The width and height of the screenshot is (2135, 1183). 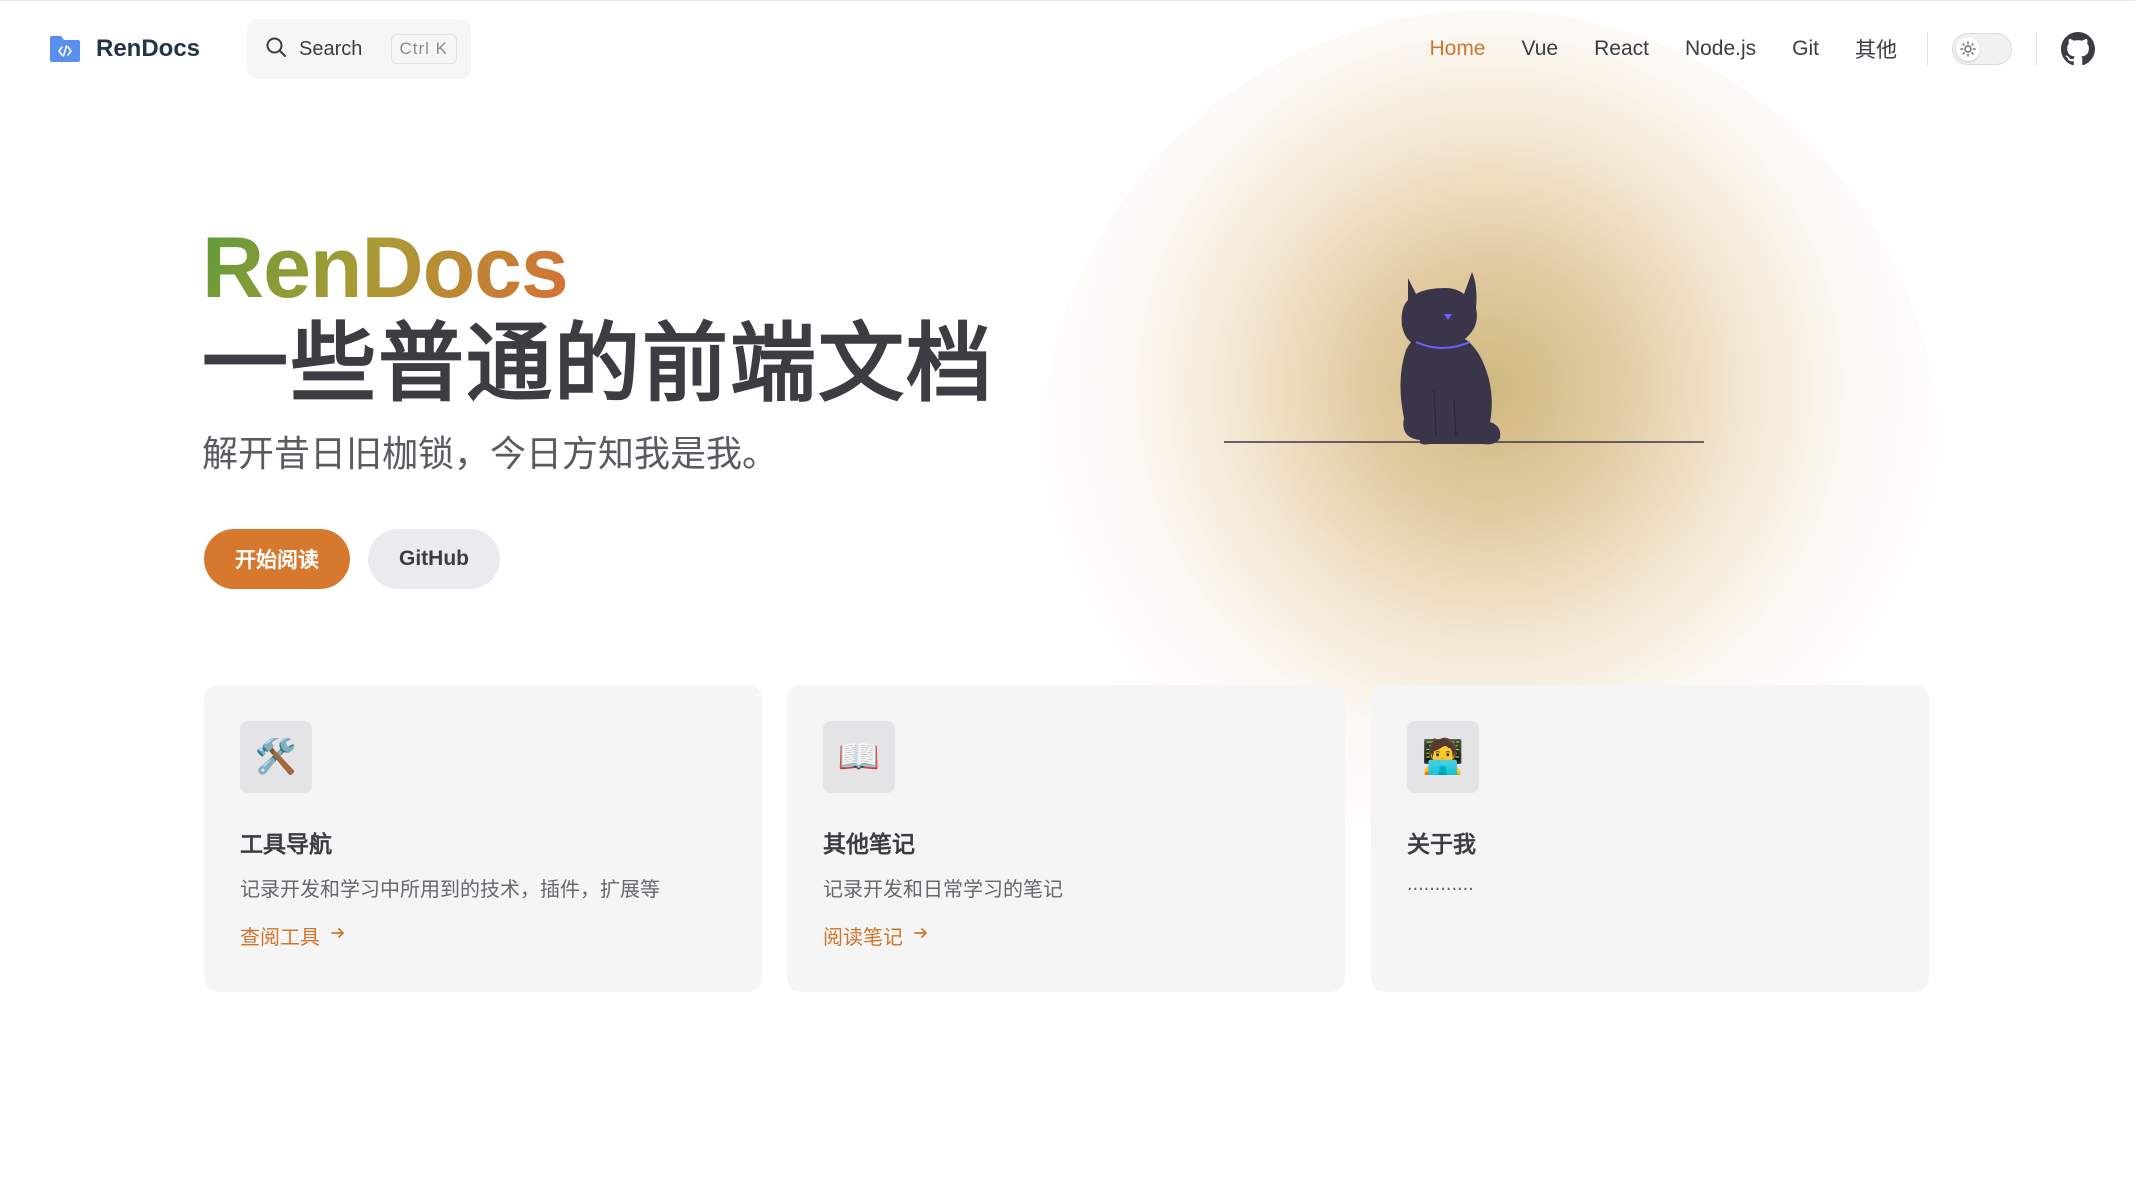 What do you see at coordinates (2078, 49) in the screenshot?
I see `github-icon` at bounding box center [2078, 49].